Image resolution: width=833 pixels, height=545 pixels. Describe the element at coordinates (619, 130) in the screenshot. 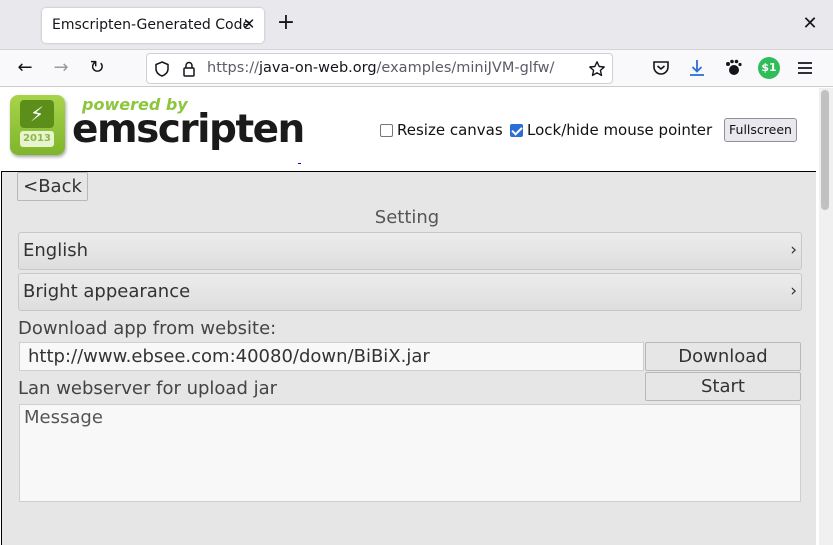

I see `lock-pointer-label: Lock/hide mouse pointer` at that location.